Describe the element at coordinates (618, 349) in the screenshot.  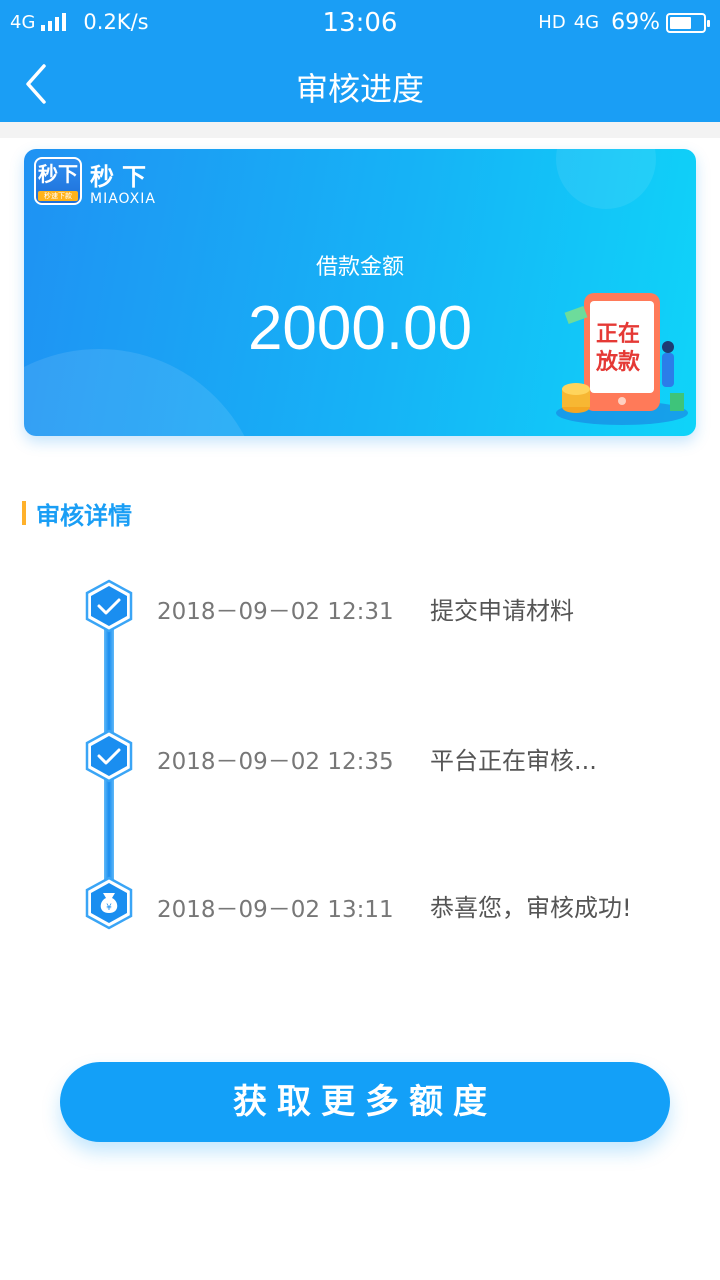
I see `illustration-text: 正在 放款` at that location.